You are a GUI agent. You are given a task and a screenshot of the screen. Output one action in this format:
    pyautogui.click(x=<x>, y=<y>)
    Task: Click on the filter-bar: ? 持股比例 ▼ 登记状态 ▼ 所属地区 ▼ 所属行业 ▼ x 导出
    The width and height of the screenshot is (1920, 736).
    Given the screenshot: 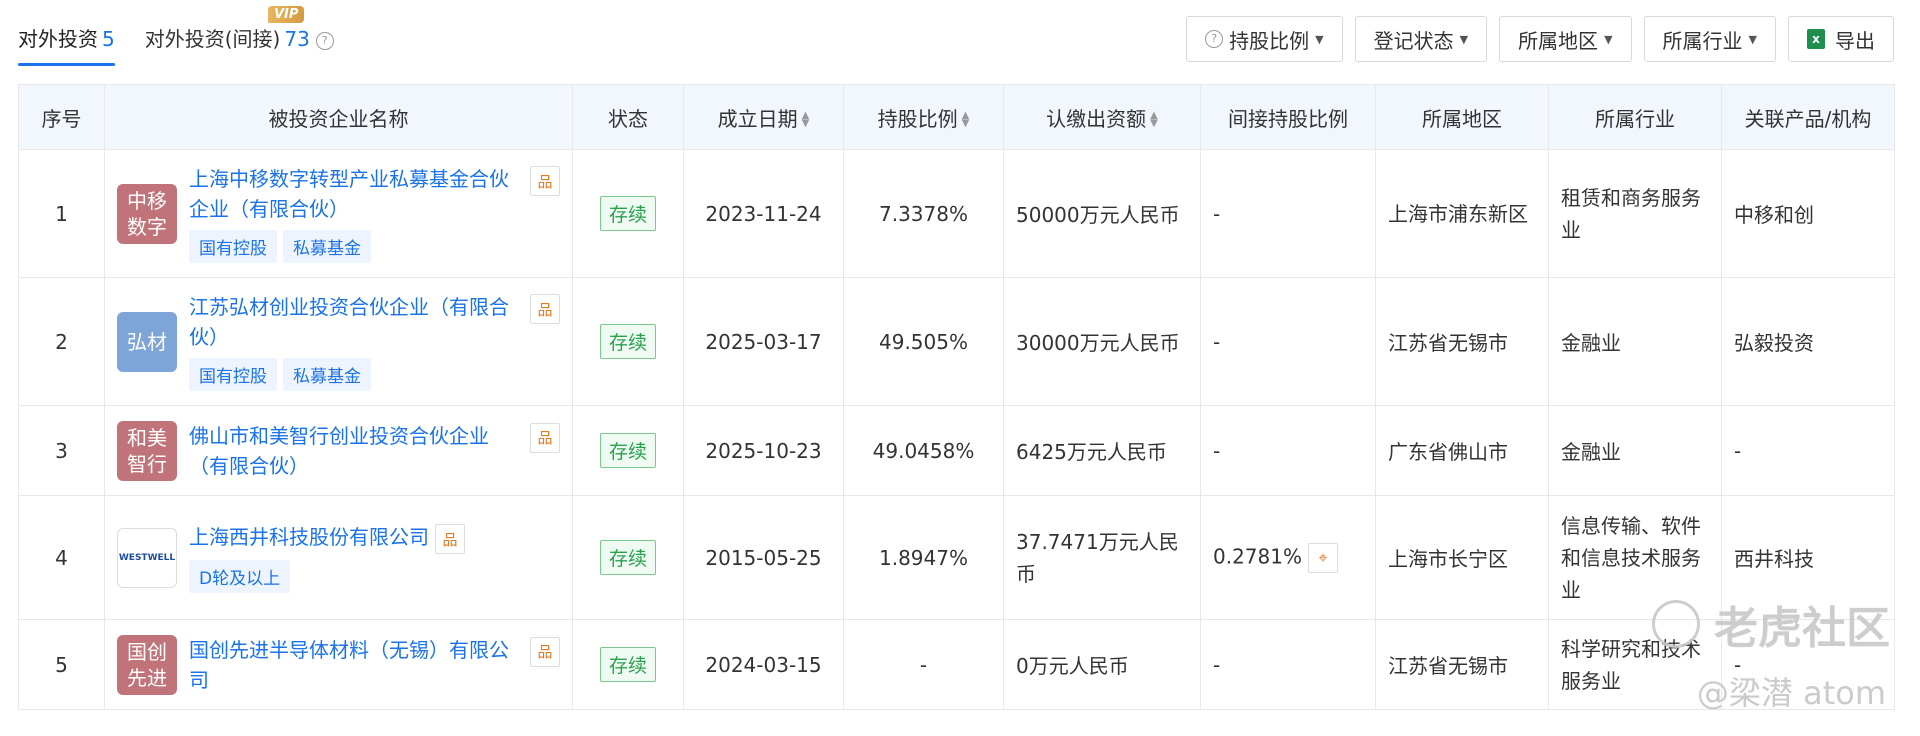 What is the action you would take?
    pyautogui.click(x=1540, y=39)
    